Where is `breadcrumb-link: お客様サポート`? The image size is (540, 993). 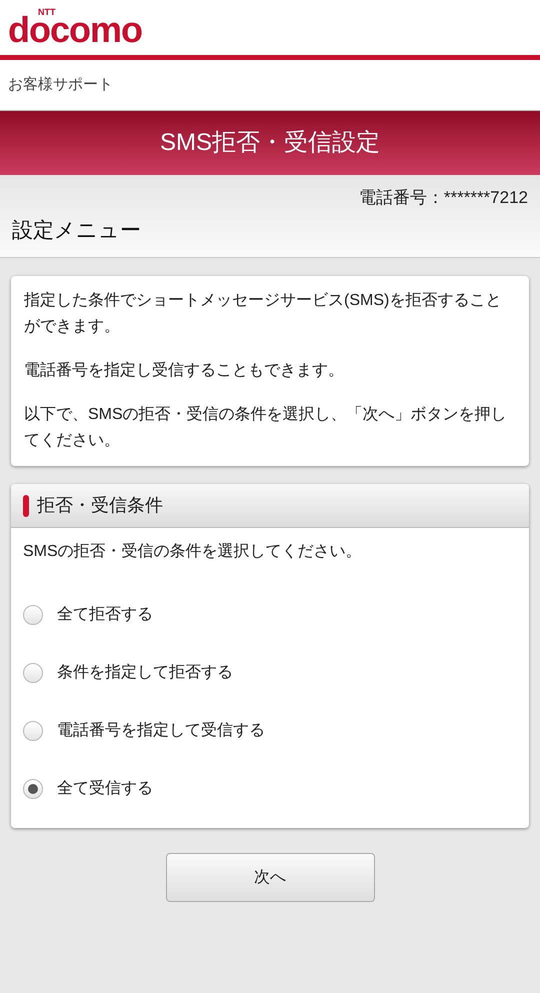 breadcrumb-link: お客様サポート is located at coordinates (60, 85).